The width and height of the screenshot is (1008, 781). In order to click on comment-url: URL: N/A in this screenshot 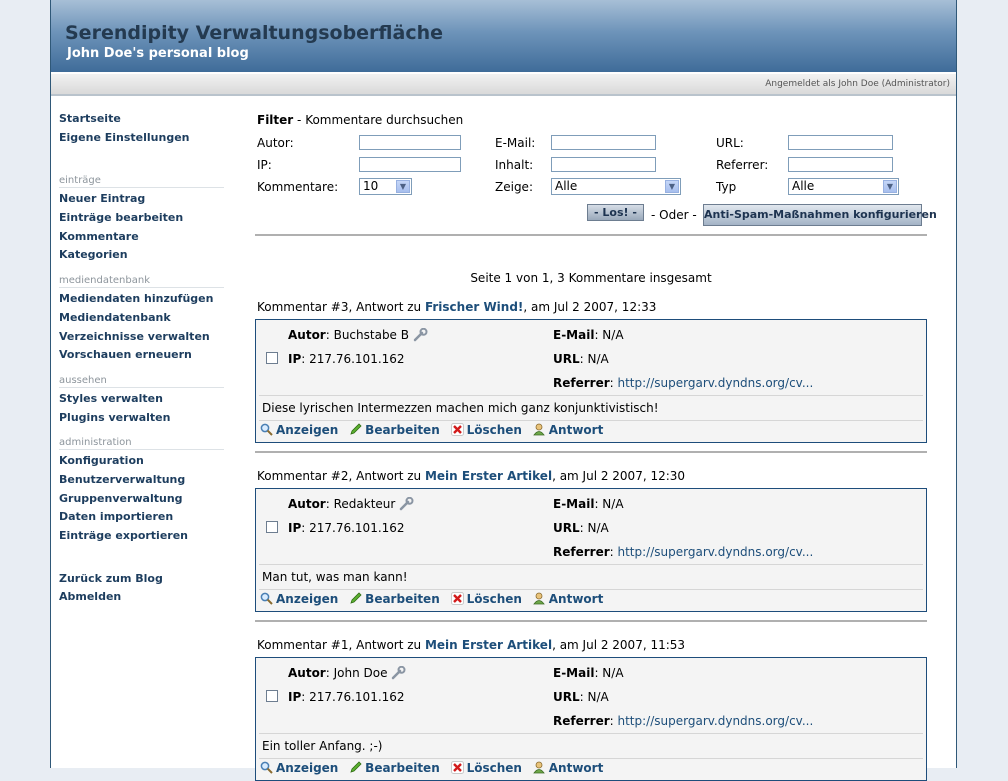, I will do `click(581, 359)`.